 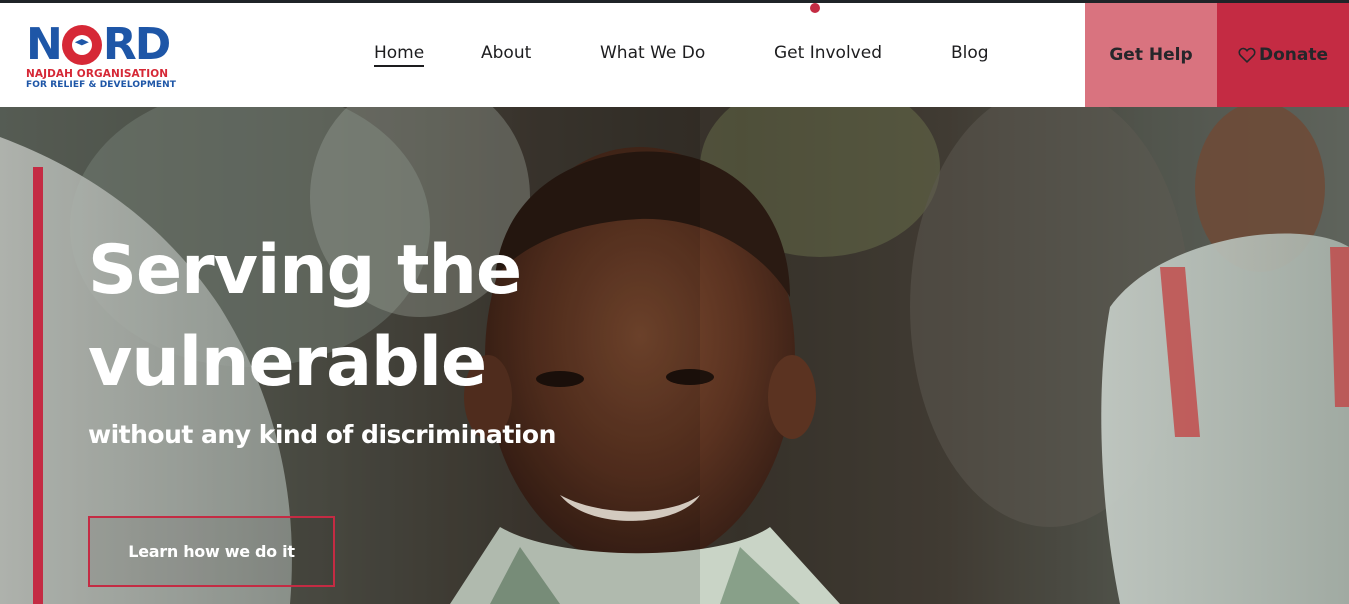 What do you see at coordinates (815, 8) in the screenshot?
I see `nav-indicator-dot` at bounding box center [815, 8].